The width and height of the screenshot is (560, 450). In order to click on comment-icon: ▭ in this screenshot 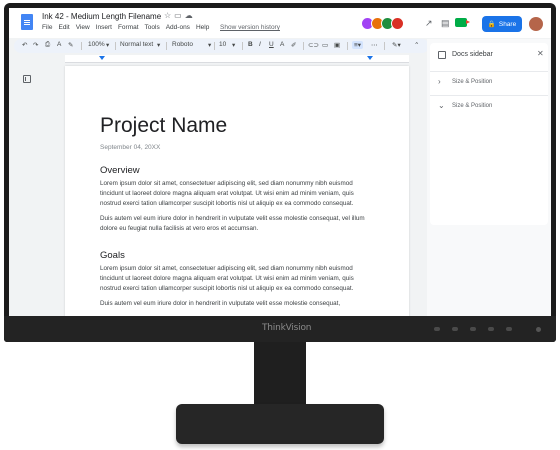, I will do `click(325, 45)`.